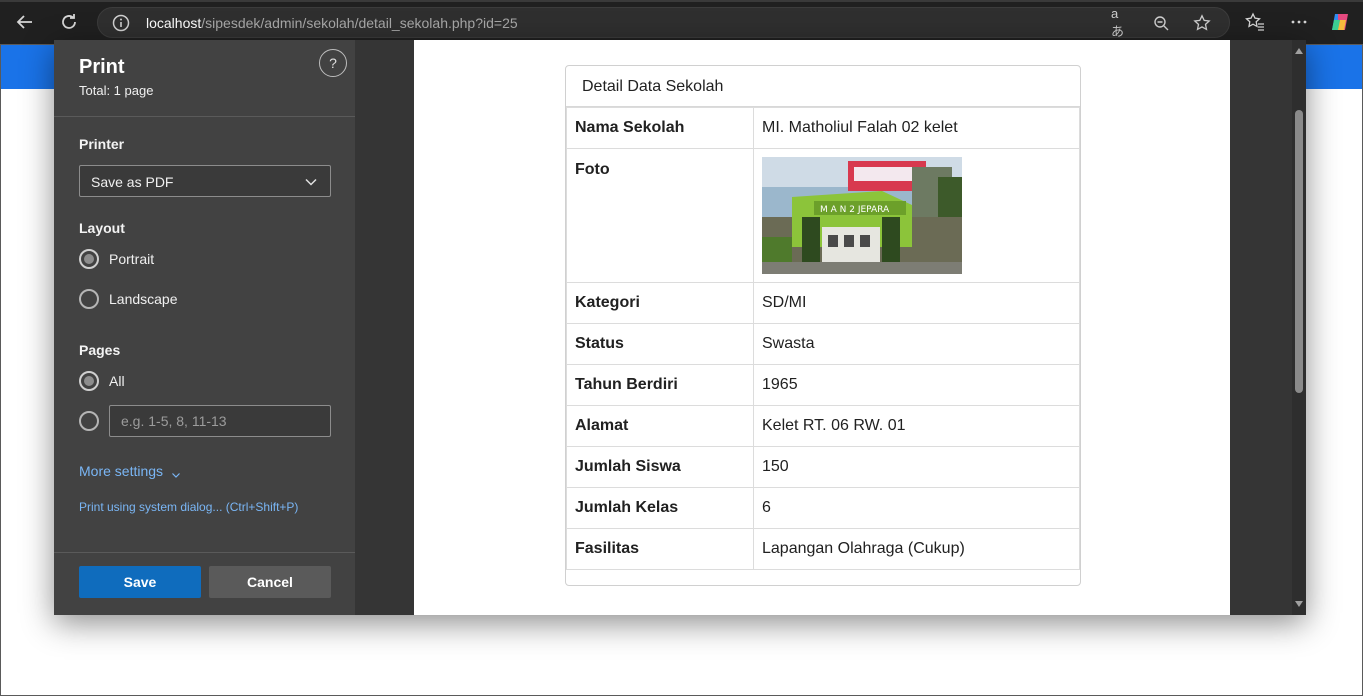 This screenshot has width=1363, height=696. I want to click on favorite-star-icon, so click(1202, 23).